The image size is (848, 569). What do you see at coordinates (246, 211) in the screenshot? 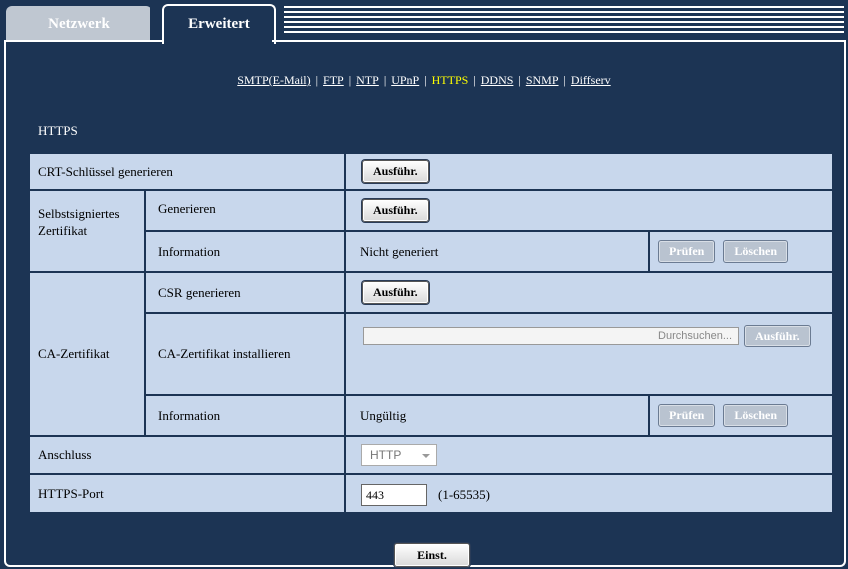
I see `self-signed-generate-label-cell: Generieren` at bounding box center [246, 211].